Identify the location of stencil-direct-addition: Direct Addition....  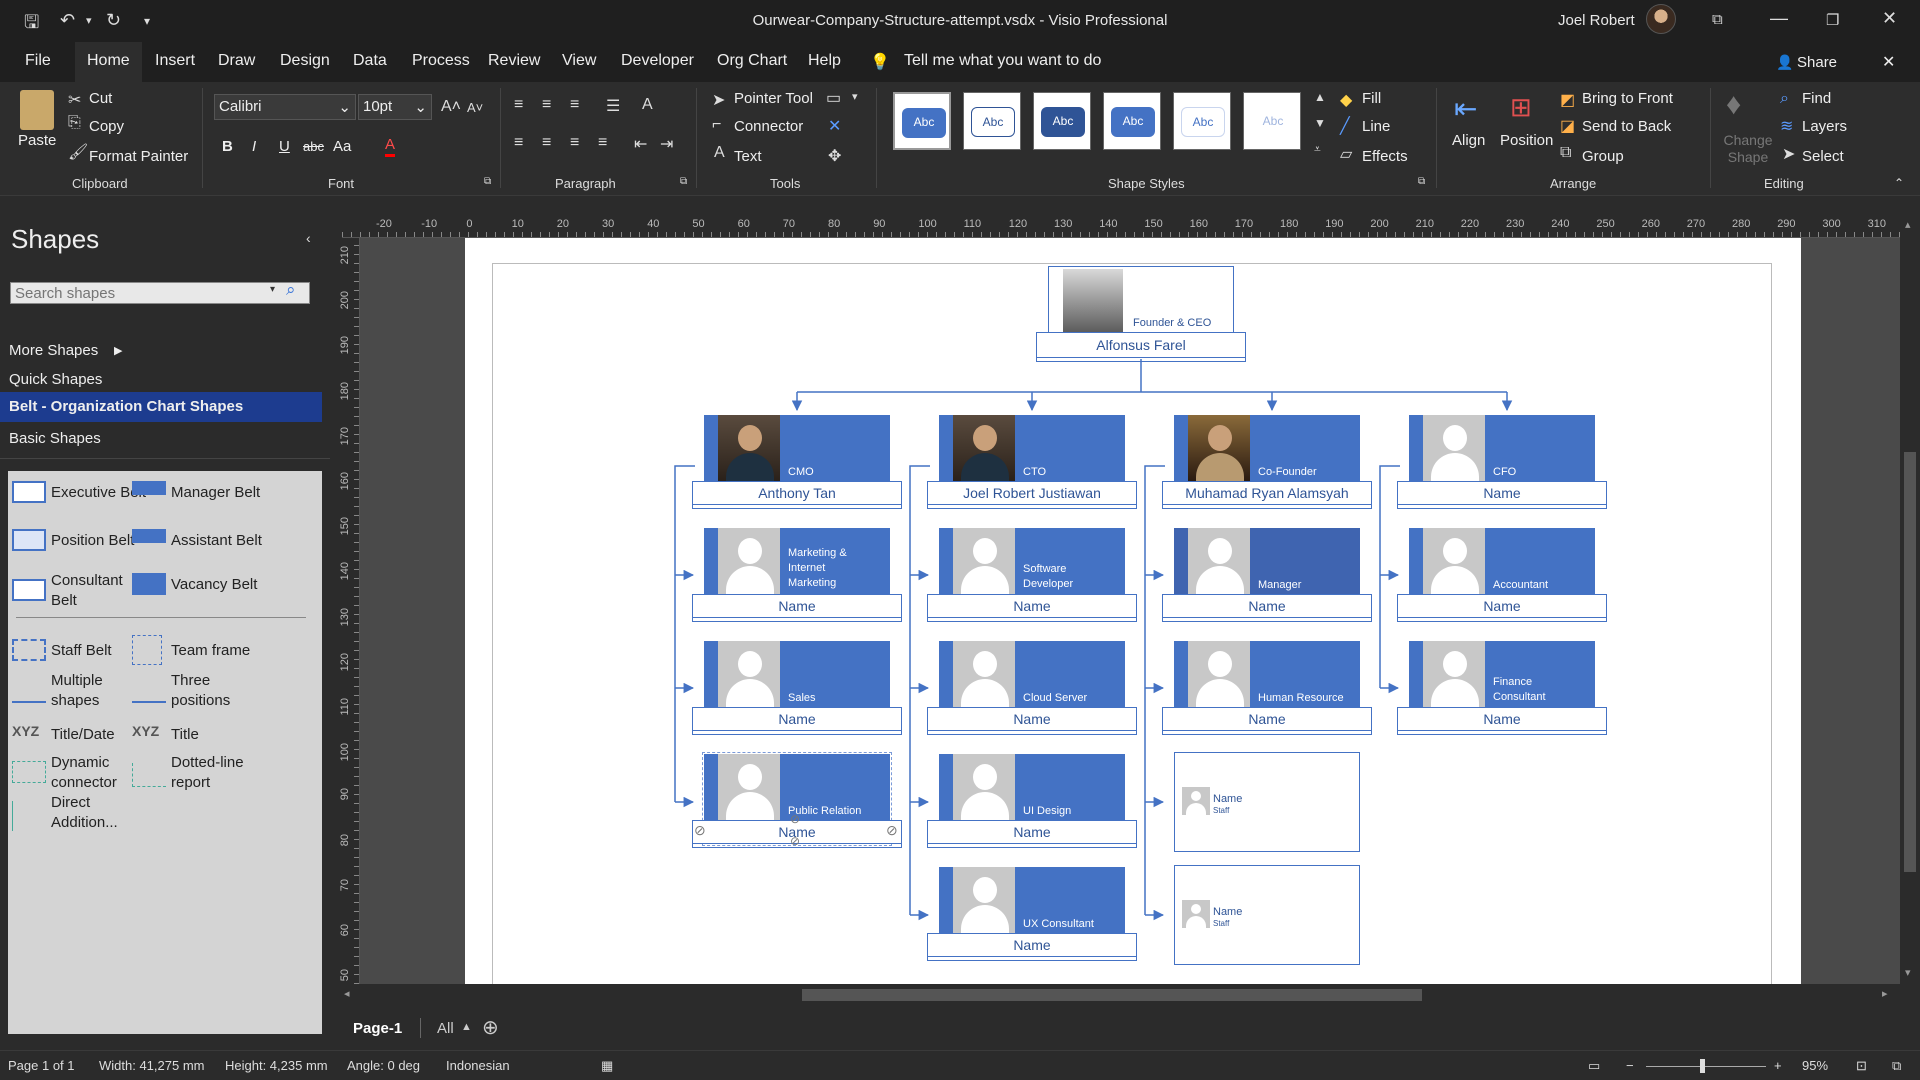
(84, 813).